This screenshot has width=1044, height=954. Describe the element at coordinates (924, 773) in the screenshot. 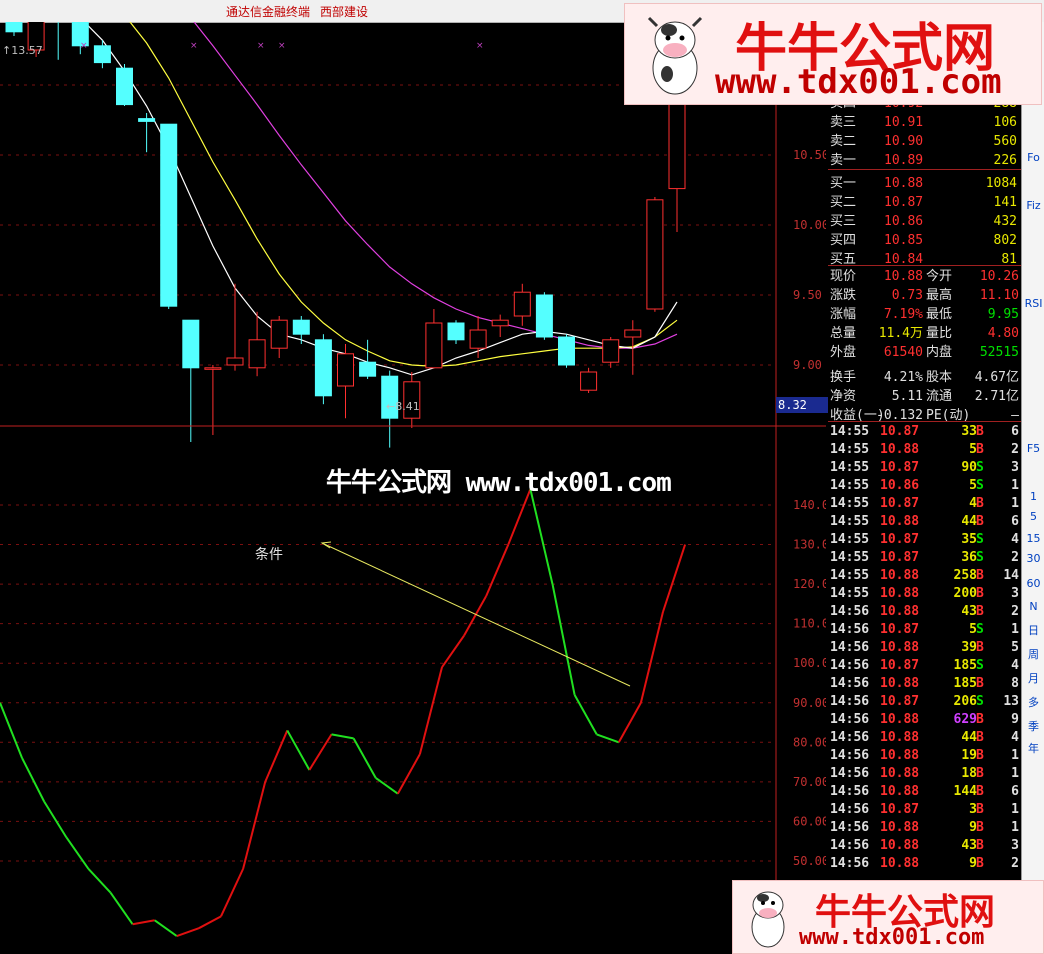

I see `tick-row: 14:56 10.88 18 B 1` at that location.